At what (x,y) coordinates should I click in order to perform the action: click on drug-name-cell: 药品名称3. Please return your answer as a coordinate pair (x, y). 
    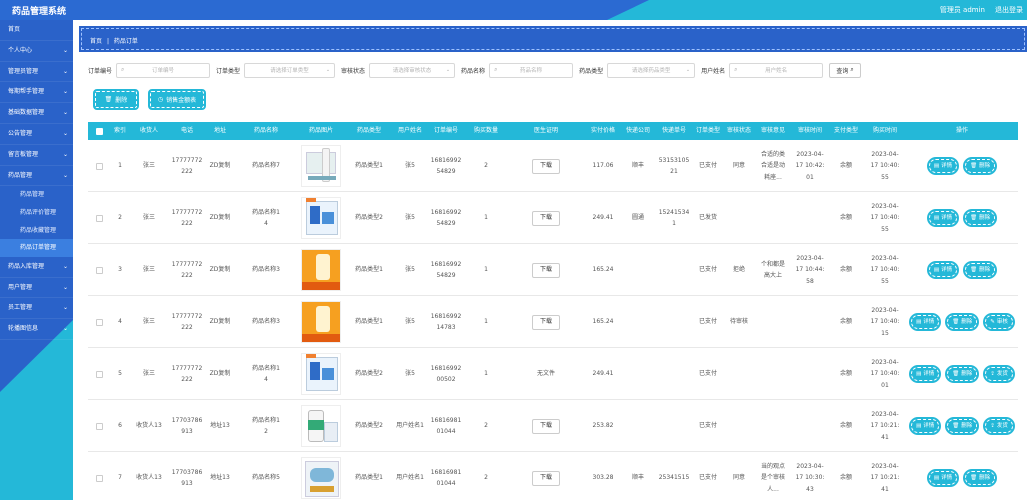
    Looking at the image, I should click on (266, 269).